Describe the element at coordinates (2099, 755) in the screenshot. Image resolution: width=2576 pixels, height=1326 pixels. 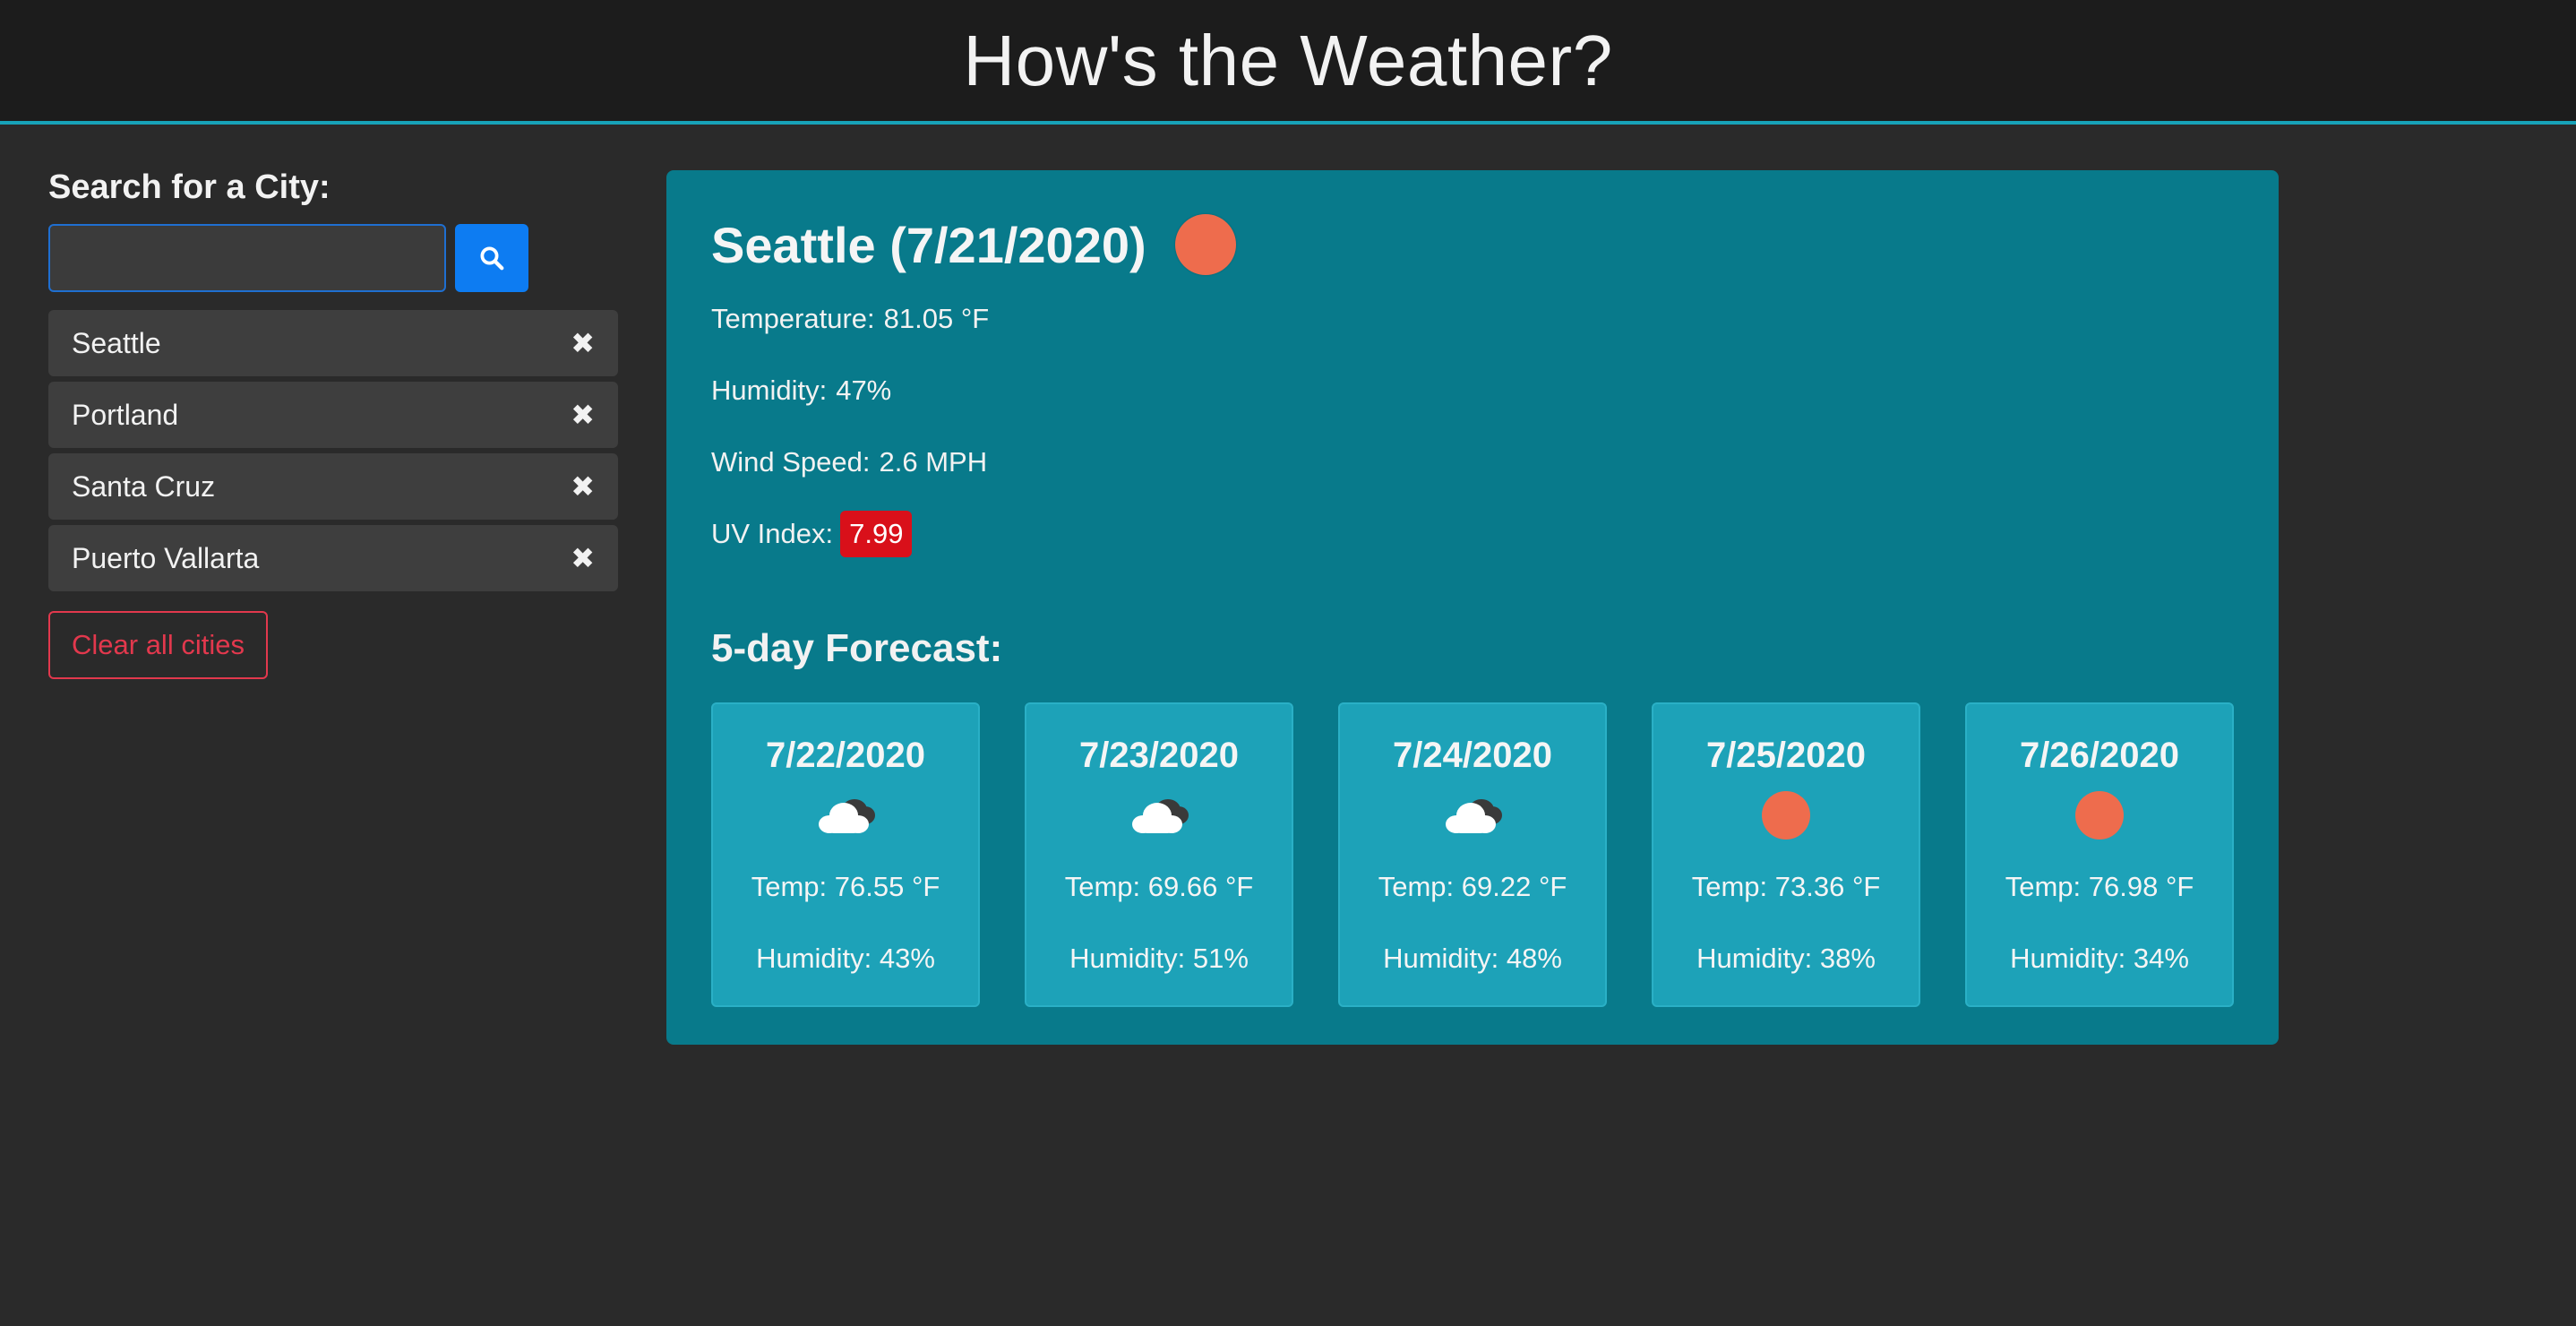
I see `forecast-date: 7/26/2020` at that location.